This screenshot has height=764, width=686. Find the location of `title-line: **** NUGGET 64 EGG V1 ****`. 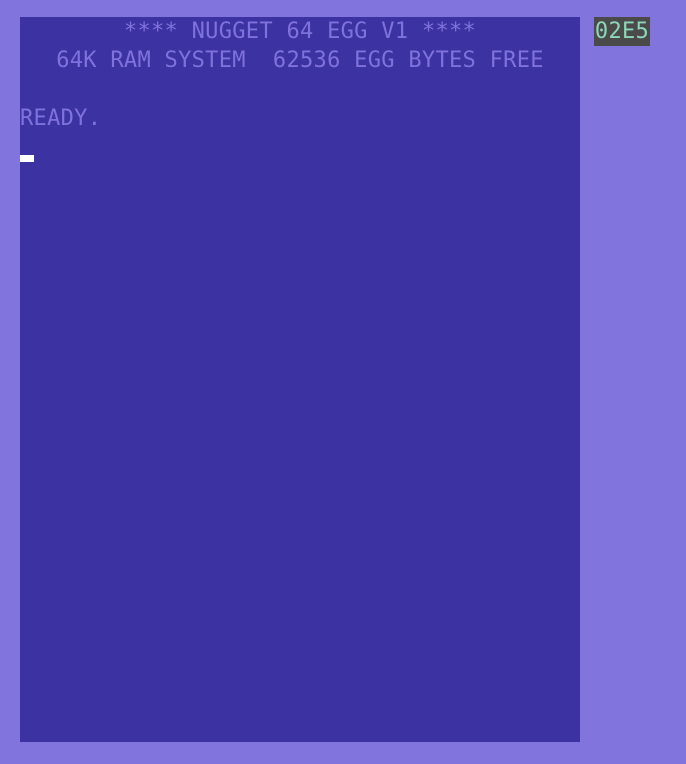

title-line: **** NUGGET 64 EGG V1 **** is located at coordinates (300, 31).